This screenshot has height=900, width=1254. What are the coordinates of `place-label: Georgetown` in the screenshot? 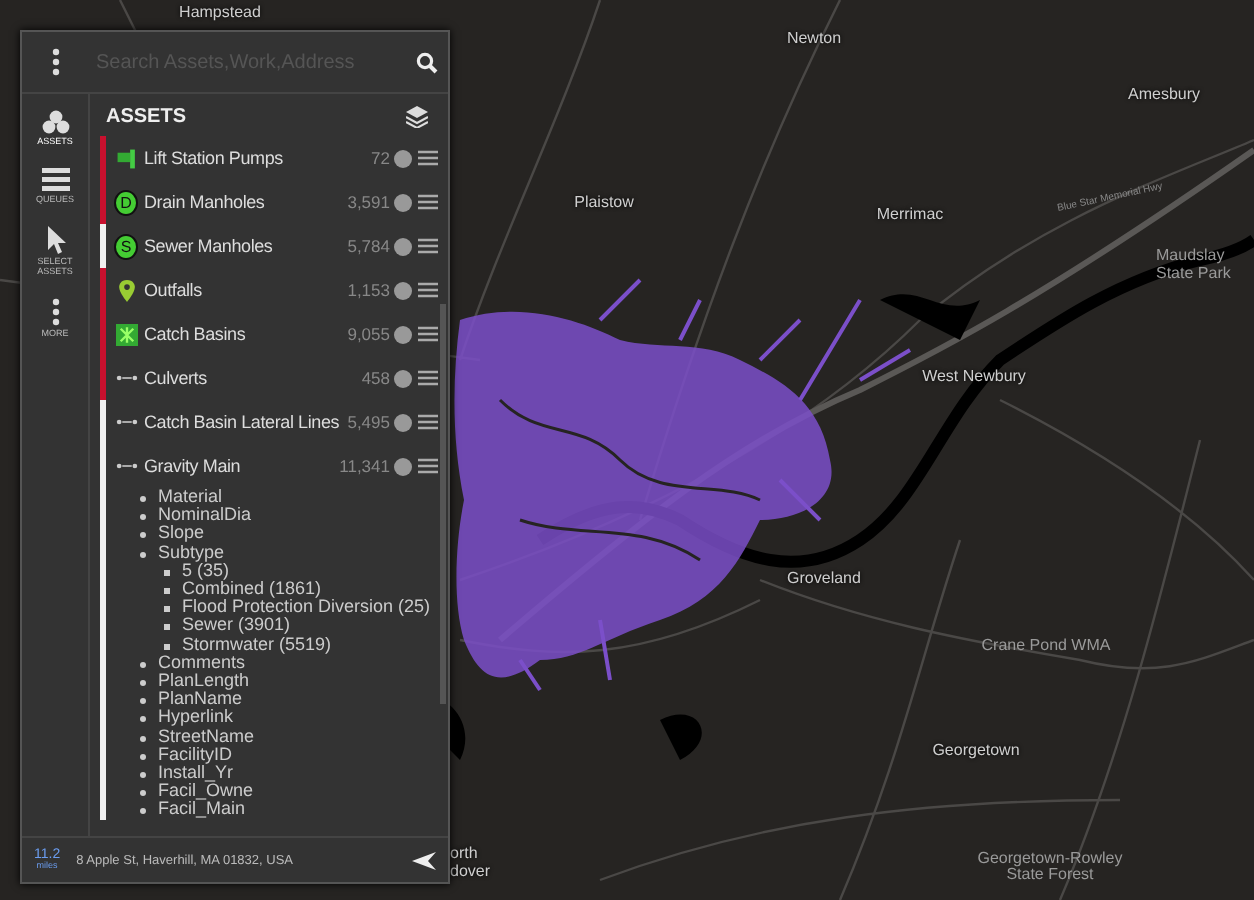 It's located at (976, 750).